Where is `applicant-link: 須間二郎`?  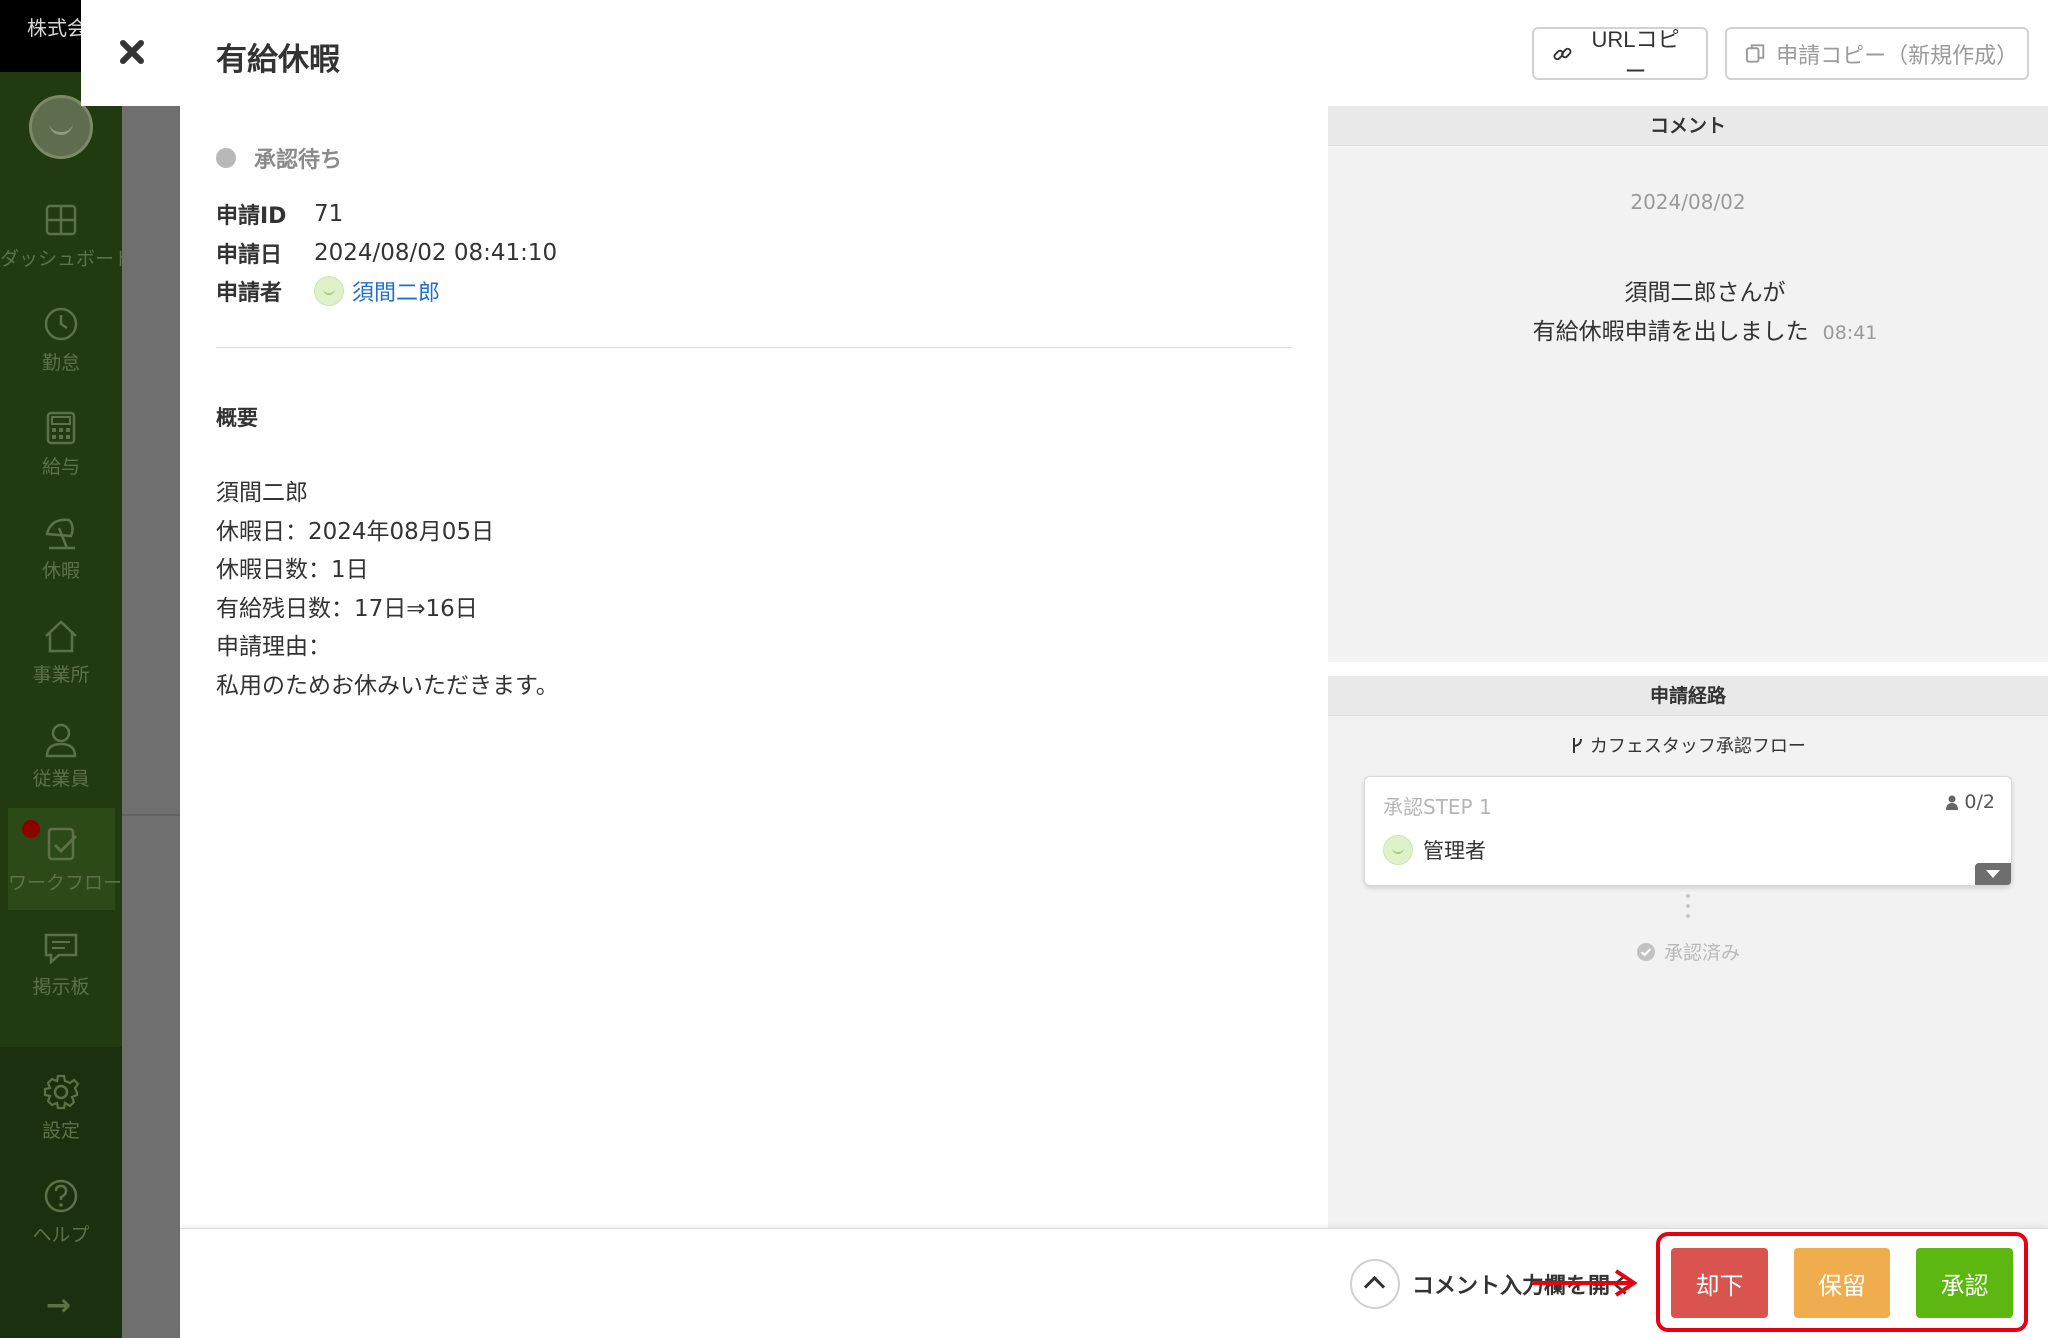 applicant-link: 須間二郎 is located at coordinates (377, 291).